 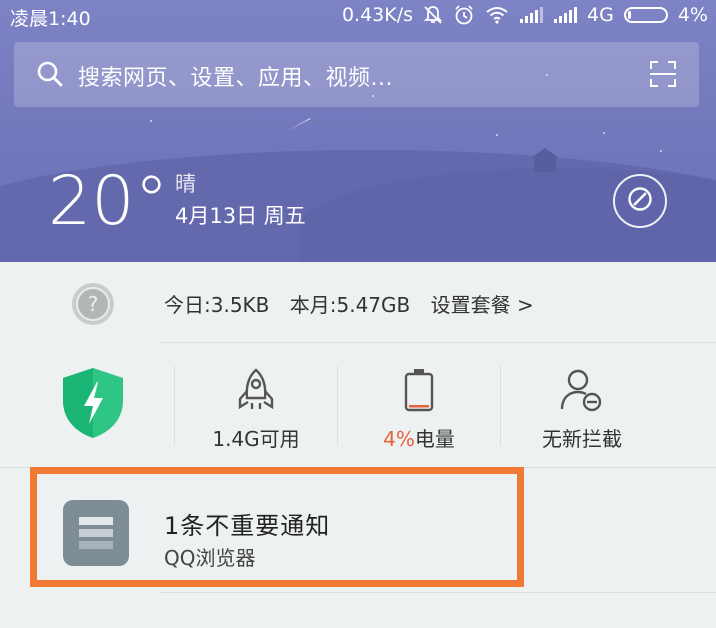 I want to click on notification-title: 1条不重要通知, so click(x=247, y=526).